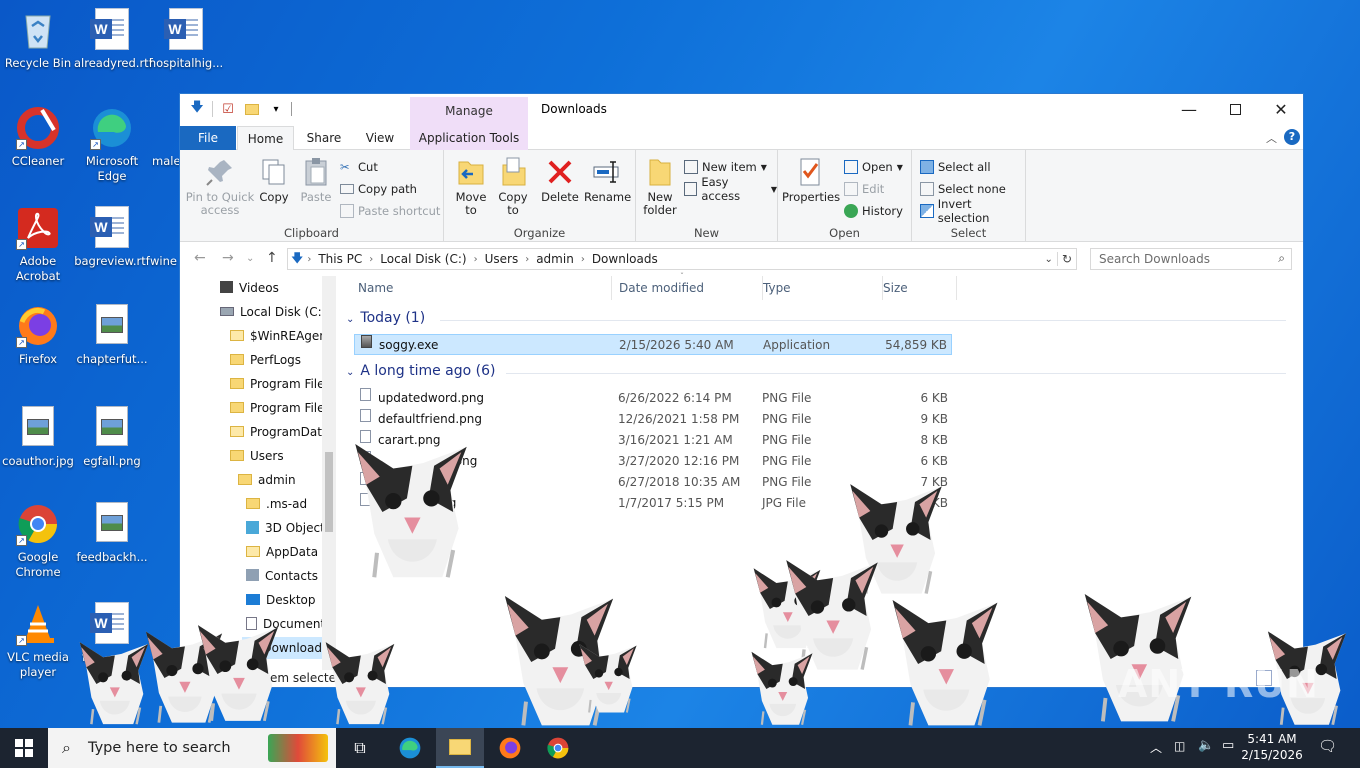 The width and height of the screenshot is (1360, 768). I want to click on nav-item-programdata: ProgramData, so click(279, 432).